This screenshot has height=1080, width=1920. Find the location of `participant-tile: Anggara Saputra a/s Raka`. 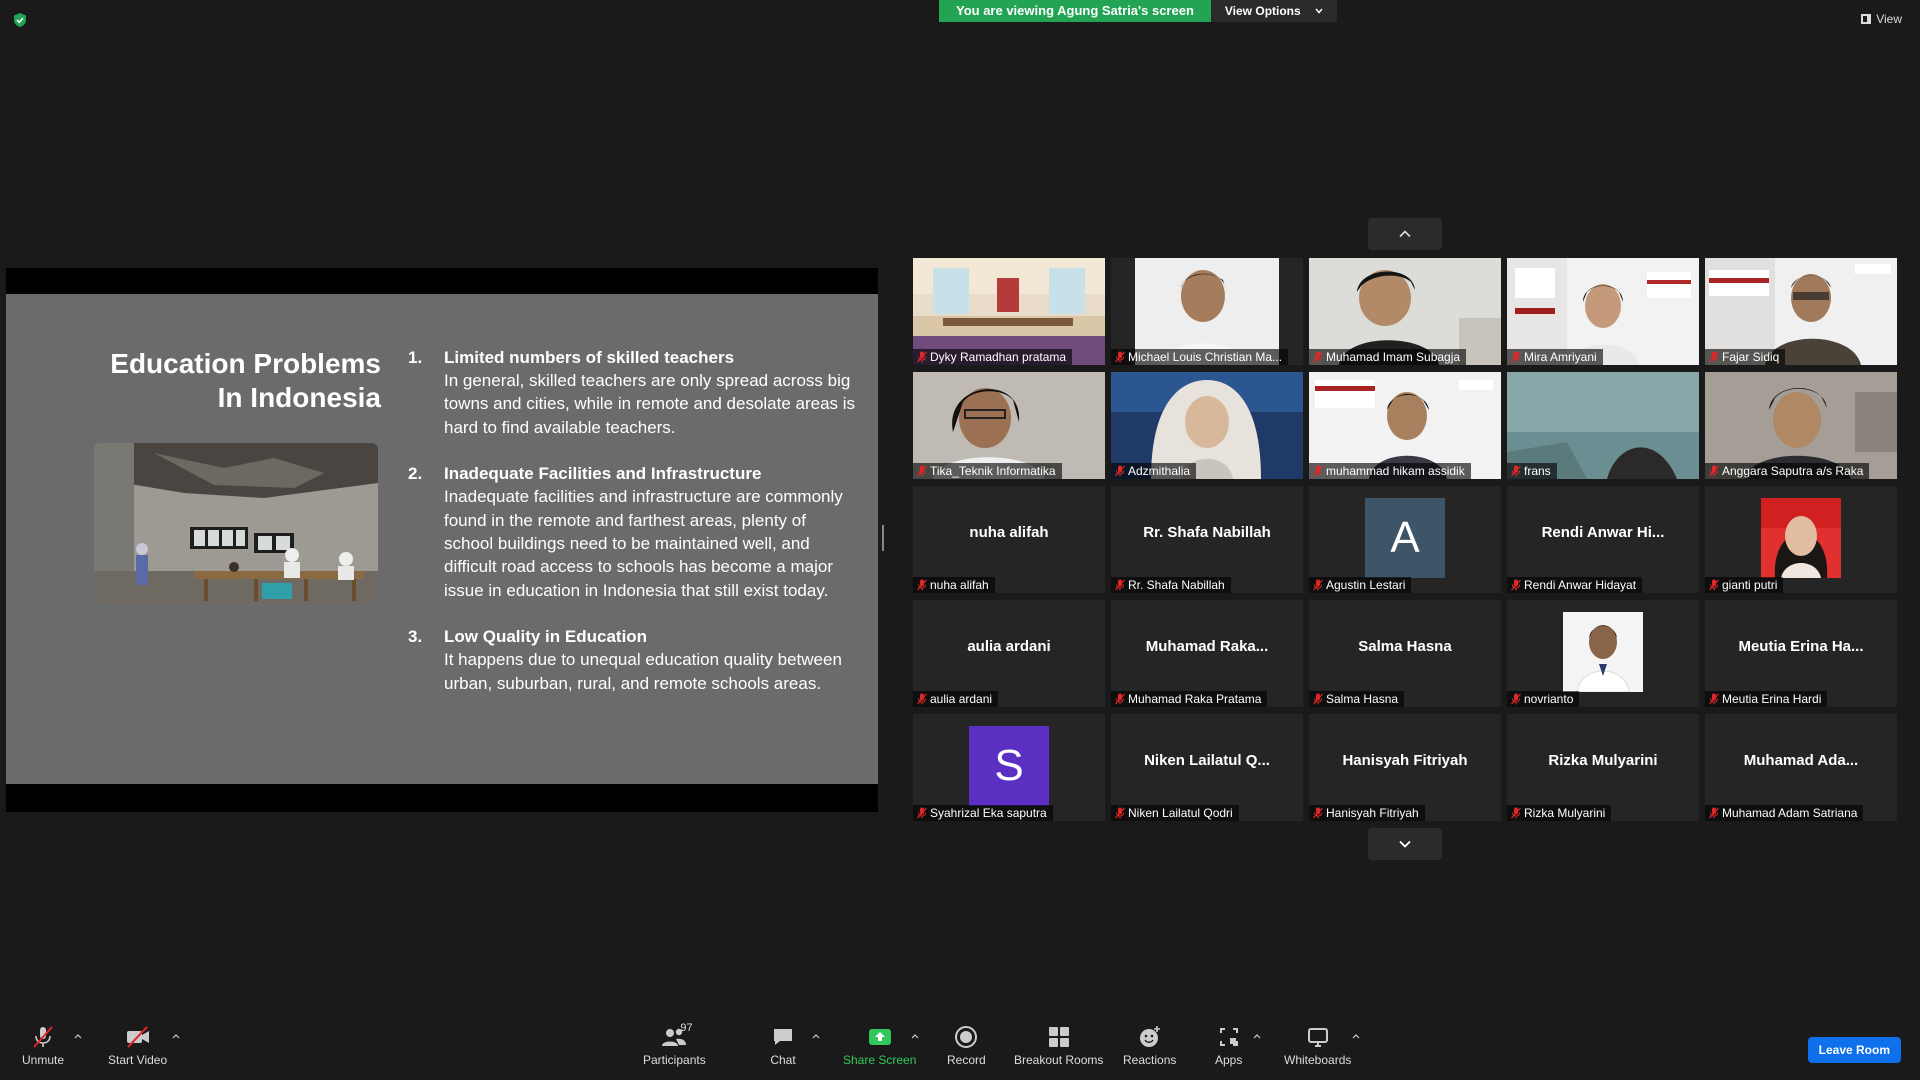

participant-tile: Anggara Saputra a/s Raka is located at coordinates (1801, 425).